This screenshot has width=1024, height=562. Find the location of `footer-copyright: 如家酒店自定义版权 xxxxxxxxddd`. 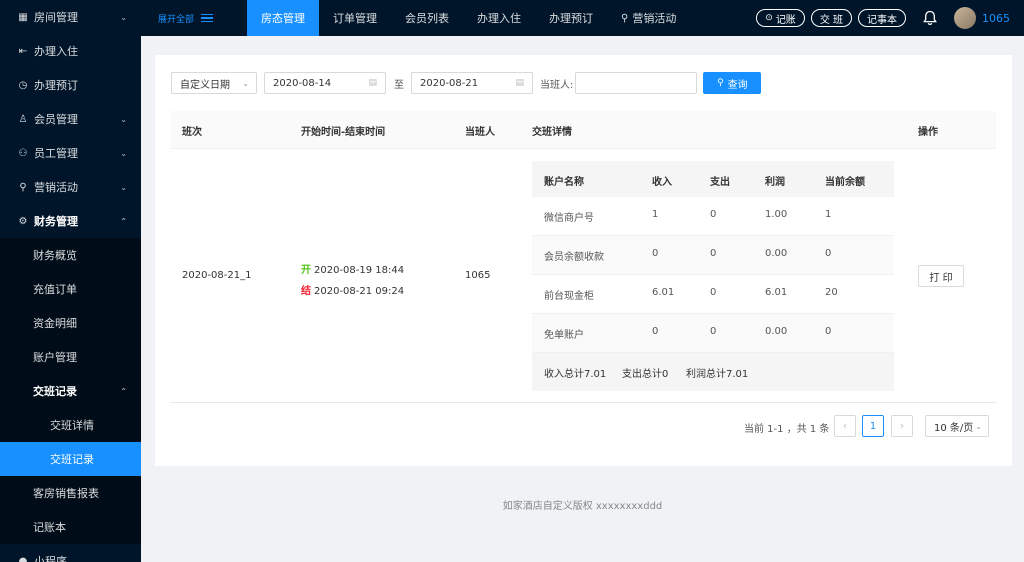

footer-copyright: 如家酒店自定义版权 xxxxxxxxddd is located at coordinates (582, 506).